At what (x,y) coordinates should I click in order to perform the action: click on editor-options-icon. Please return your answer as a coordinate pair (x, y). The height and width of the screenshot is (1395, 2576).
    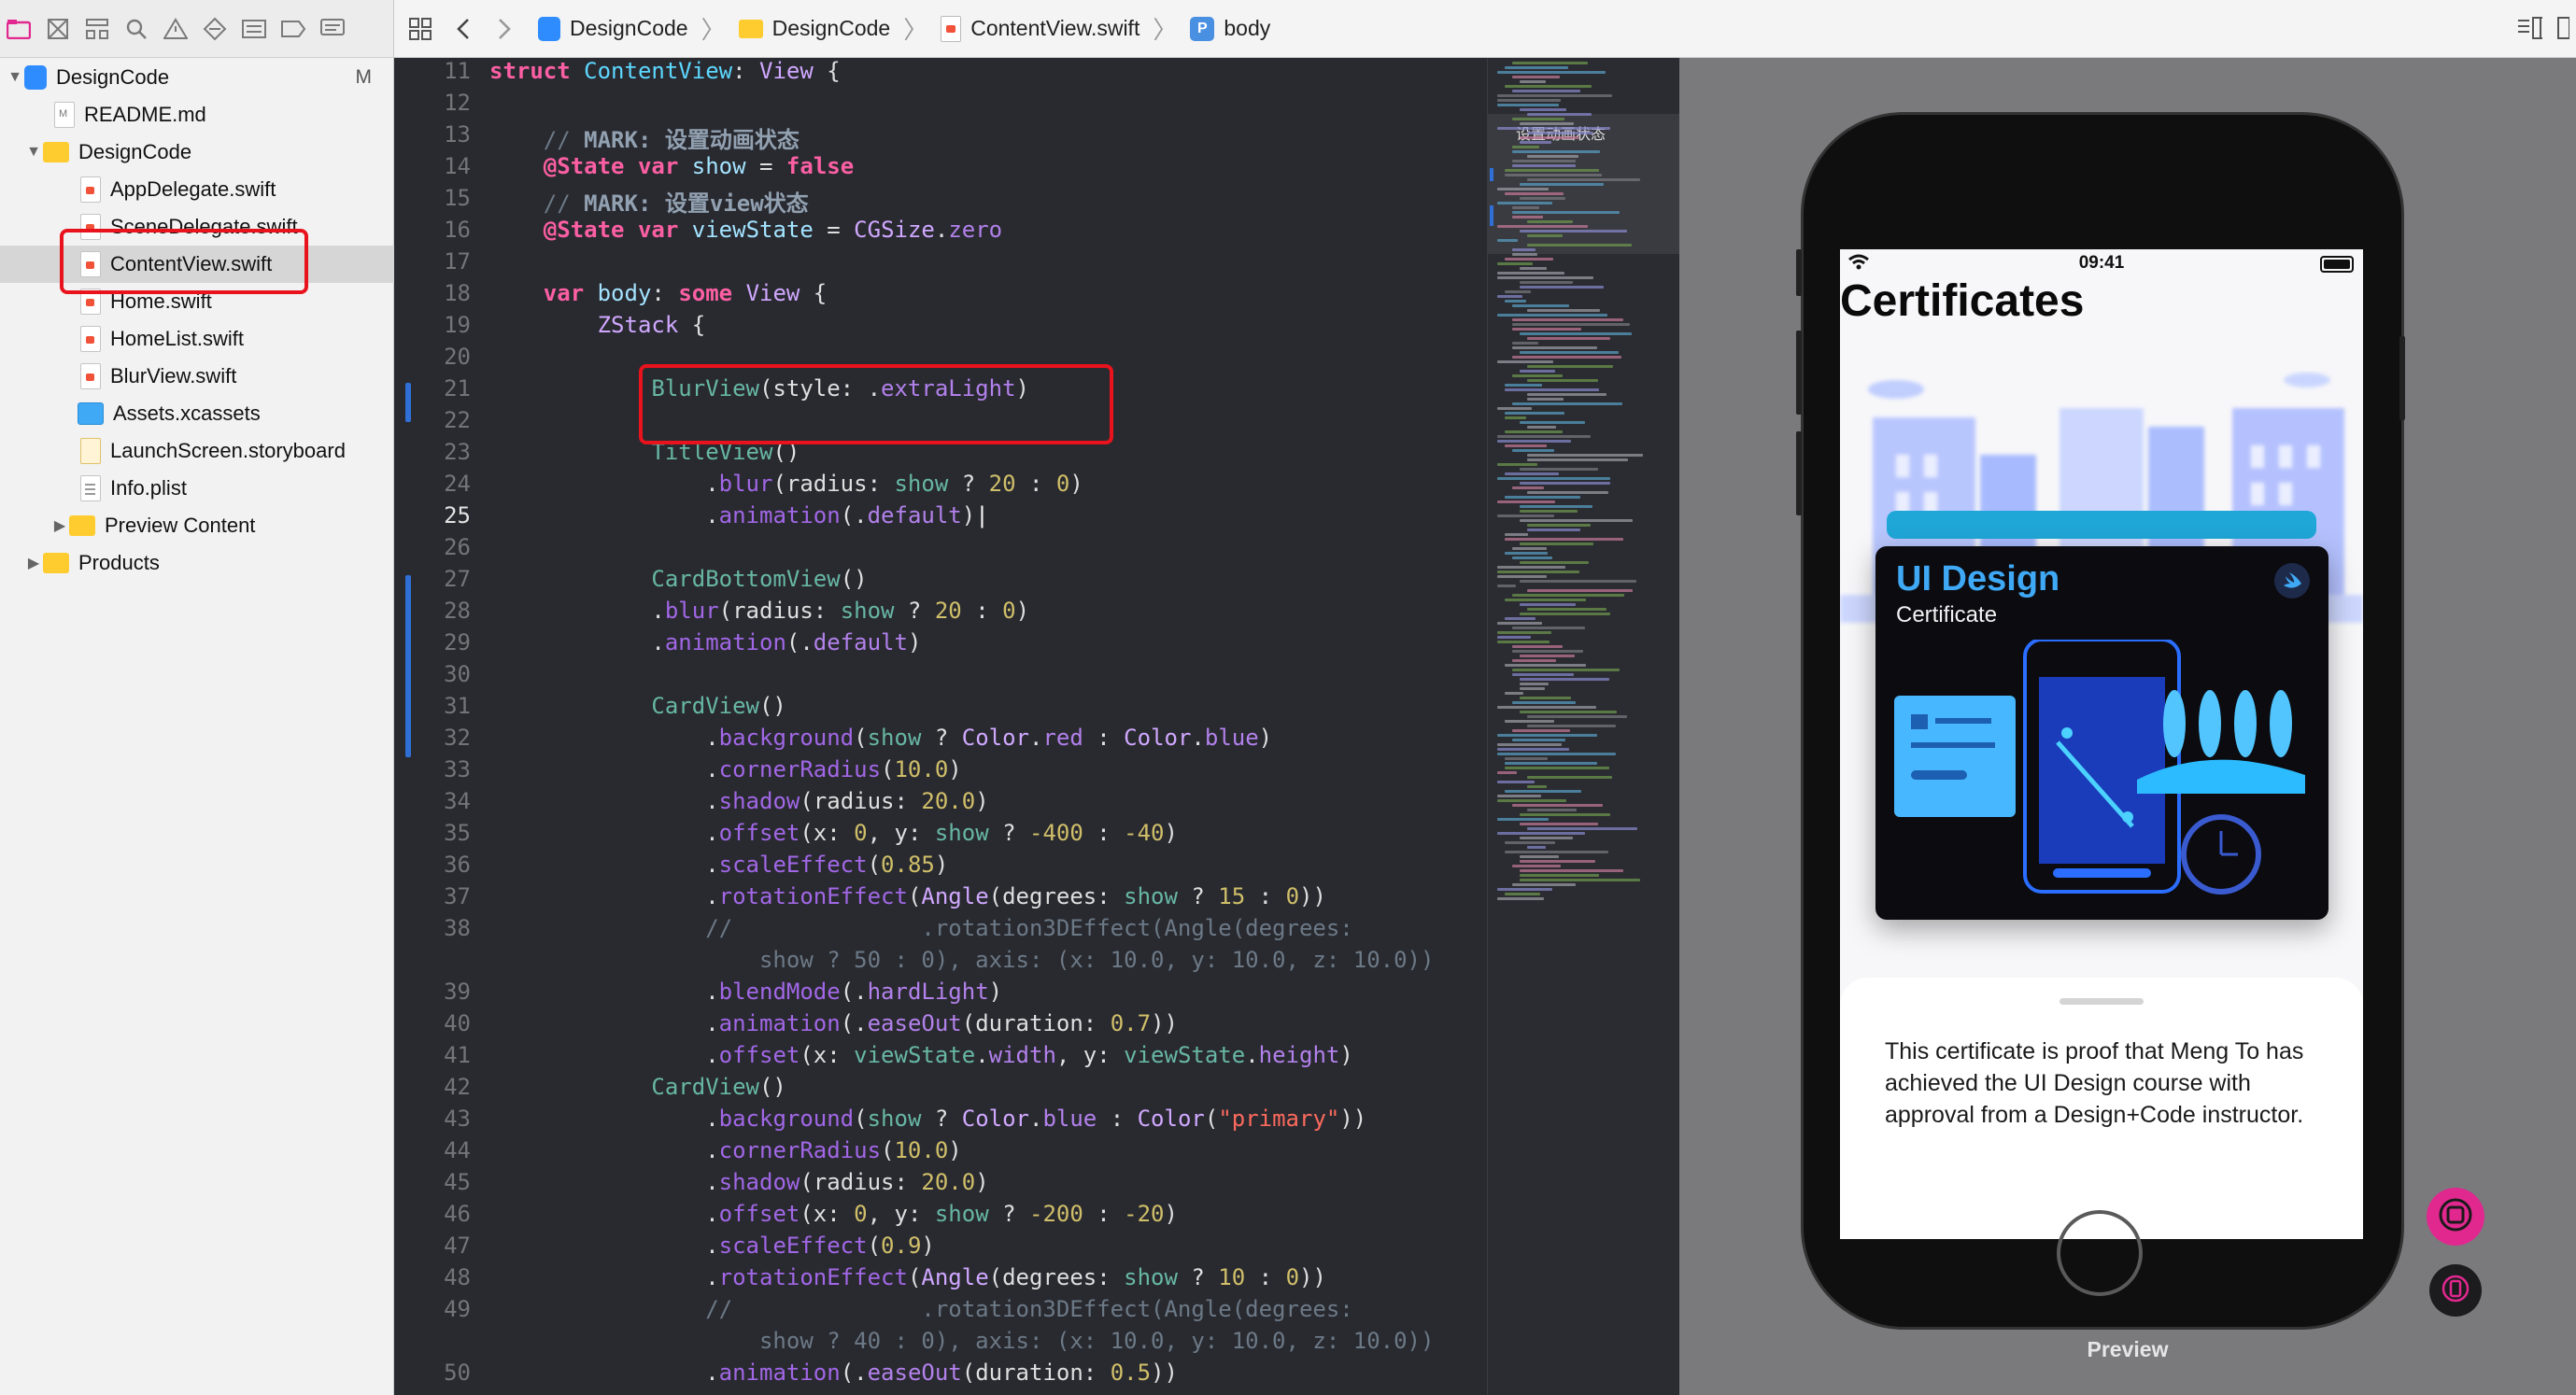
    Looking at the image, I should click on (2529, 28).